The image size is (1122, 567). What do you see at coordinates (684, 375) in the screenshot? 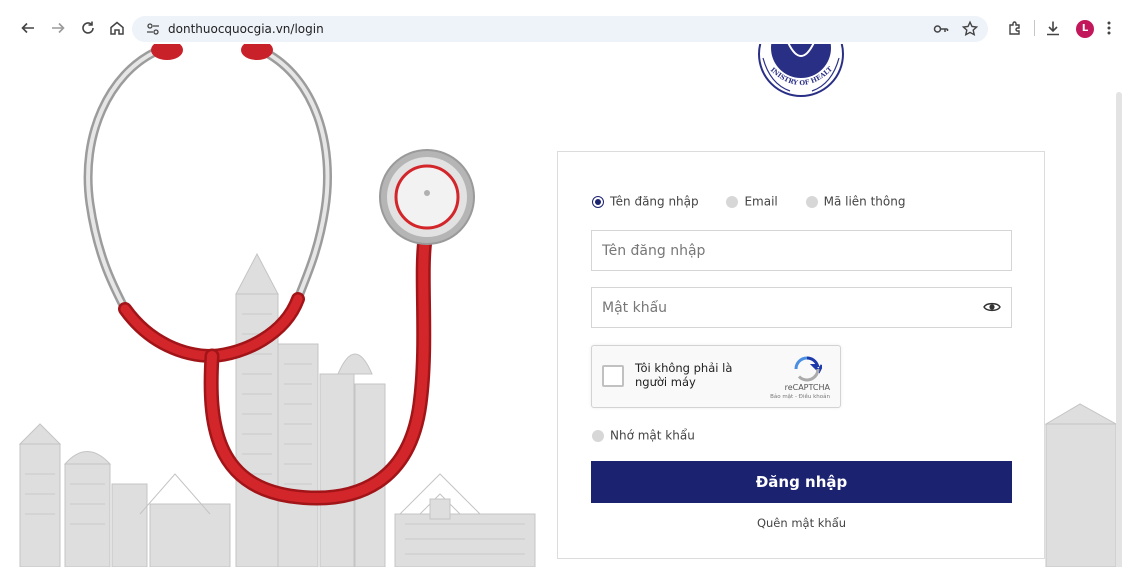
I see `recaptcha-label: Tôi không phải là người máy` at bounding box center [684, 375].